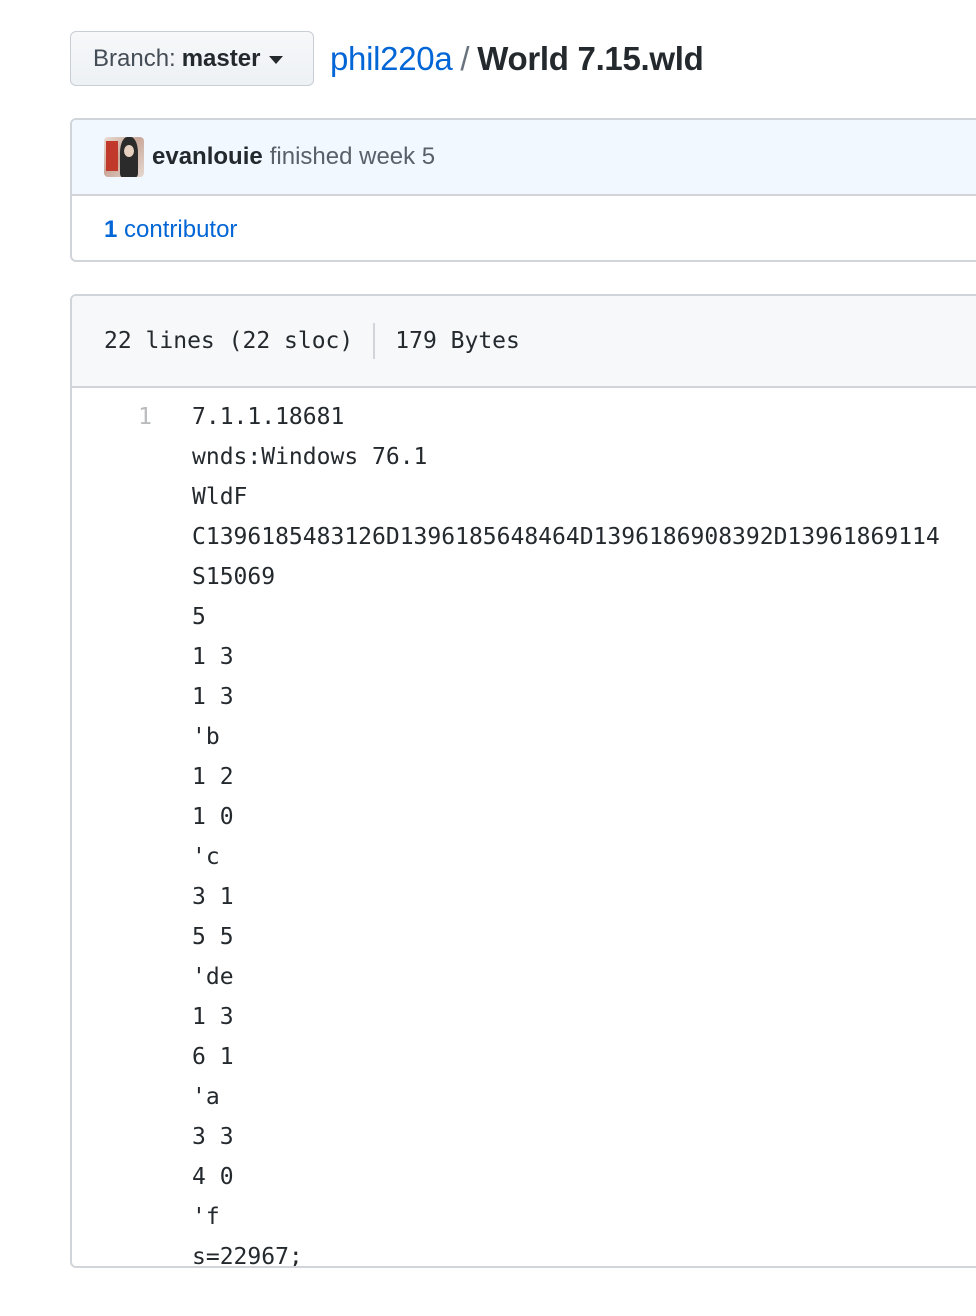 This screenshot has width=976, height=1316. Describe the element at coordinates (524, 1057) in the screenshot. I see `code-line: 6 1` at that location.